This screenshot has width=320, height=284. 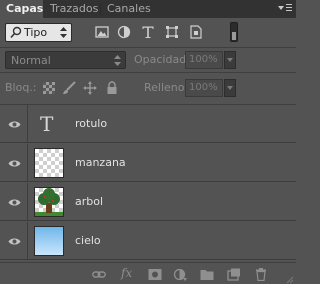 What do you see at coordinates (166, 87) in the screenshot?
I see `fill-label: Relleno:` at bounding box center [166, 87].